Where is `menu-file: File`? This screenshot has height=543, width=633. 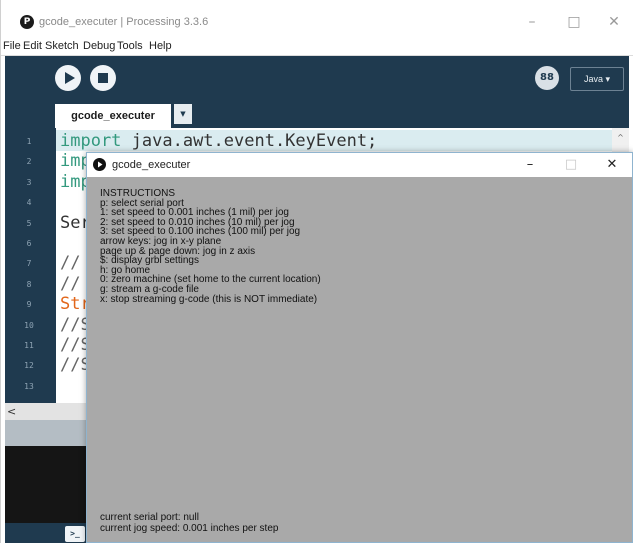 menu-file: File is located at coordinates (12, 46).